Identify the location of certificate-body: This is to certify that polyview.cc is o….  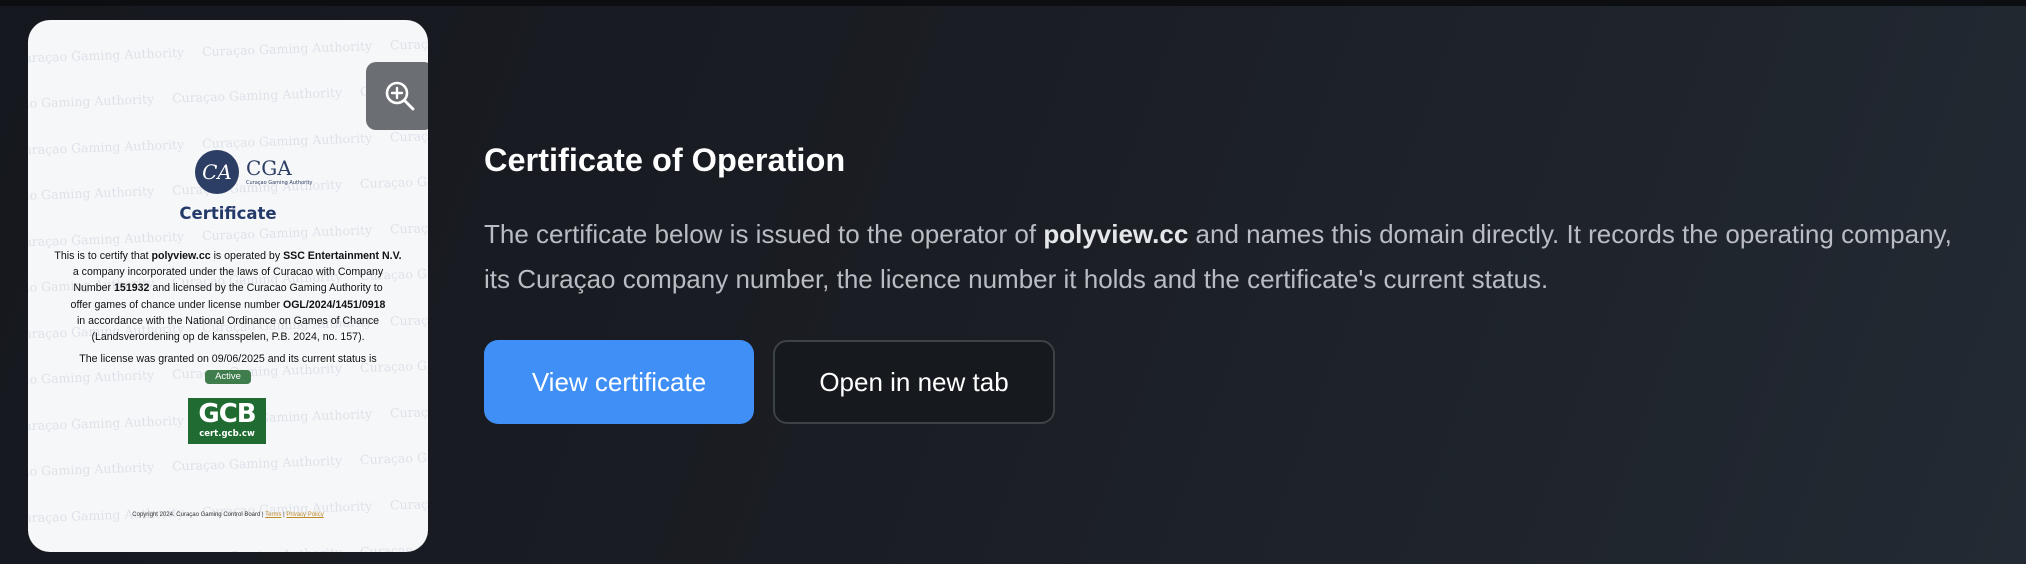
(228, 296).